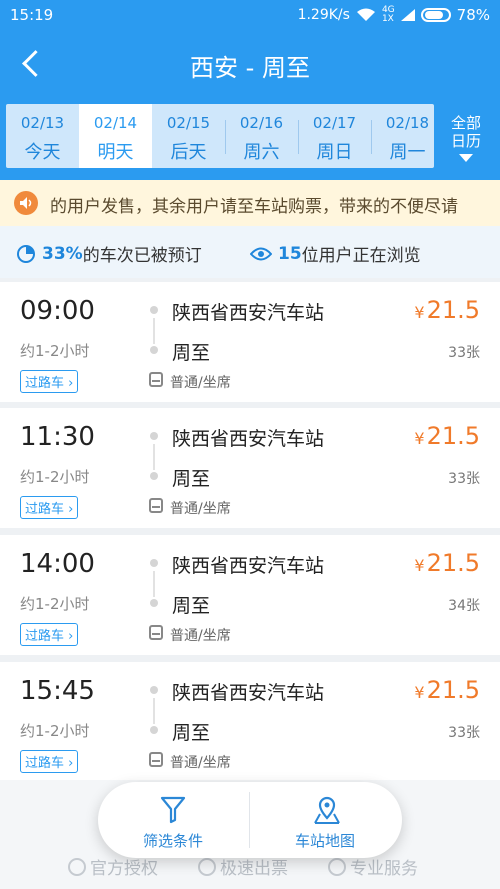 The height and width of the screenshot is (889, 500). I want to click on check-circle-icon, so click(77, 866).